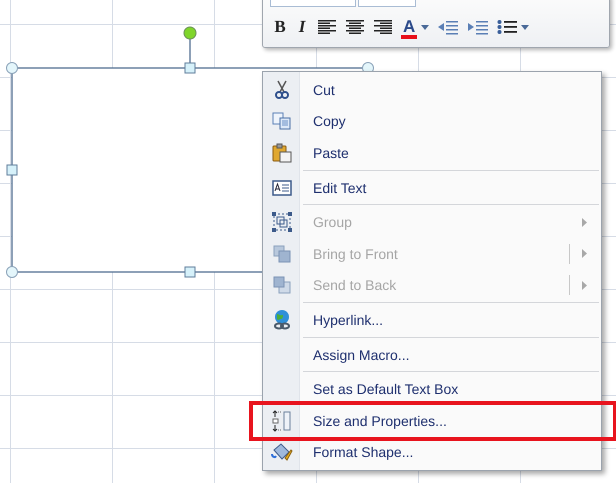 This screenshot has width=616, height=483. I want to click on menu-item: Cut, so click(432, 90).